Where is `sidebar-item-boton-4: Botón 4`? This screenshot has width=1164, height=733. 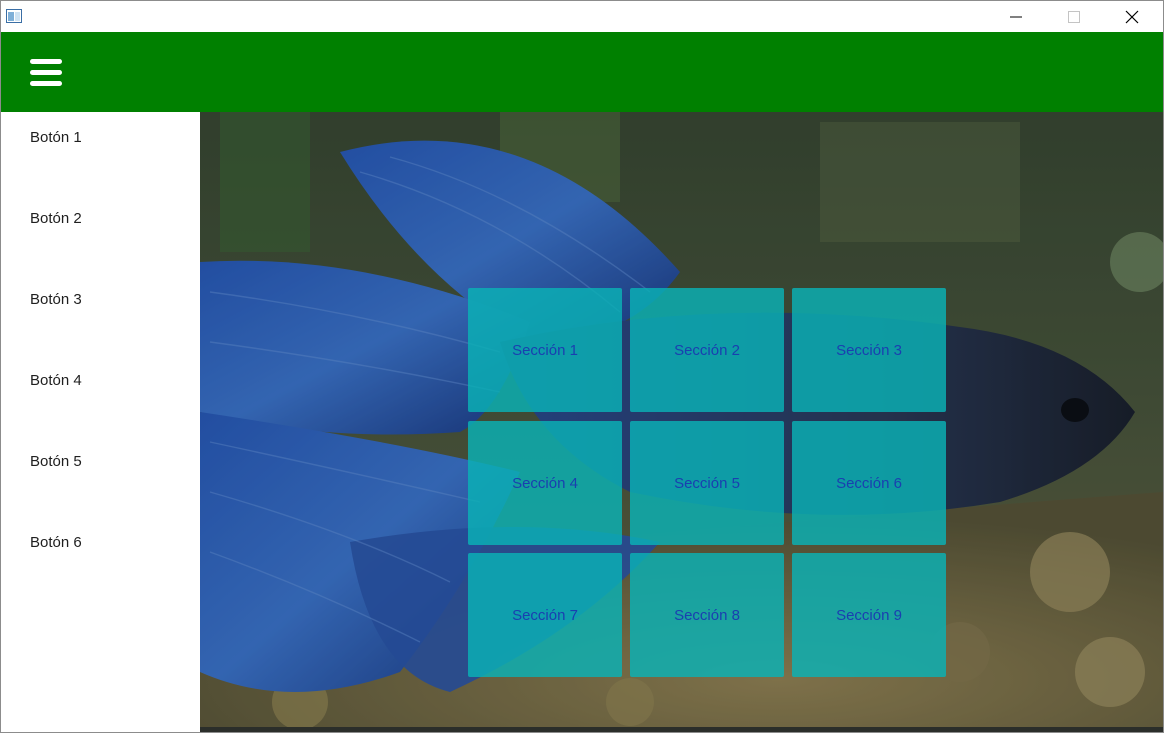
sidebar-item-boton-4: Botón 4 is located at coordinates (100, 381).